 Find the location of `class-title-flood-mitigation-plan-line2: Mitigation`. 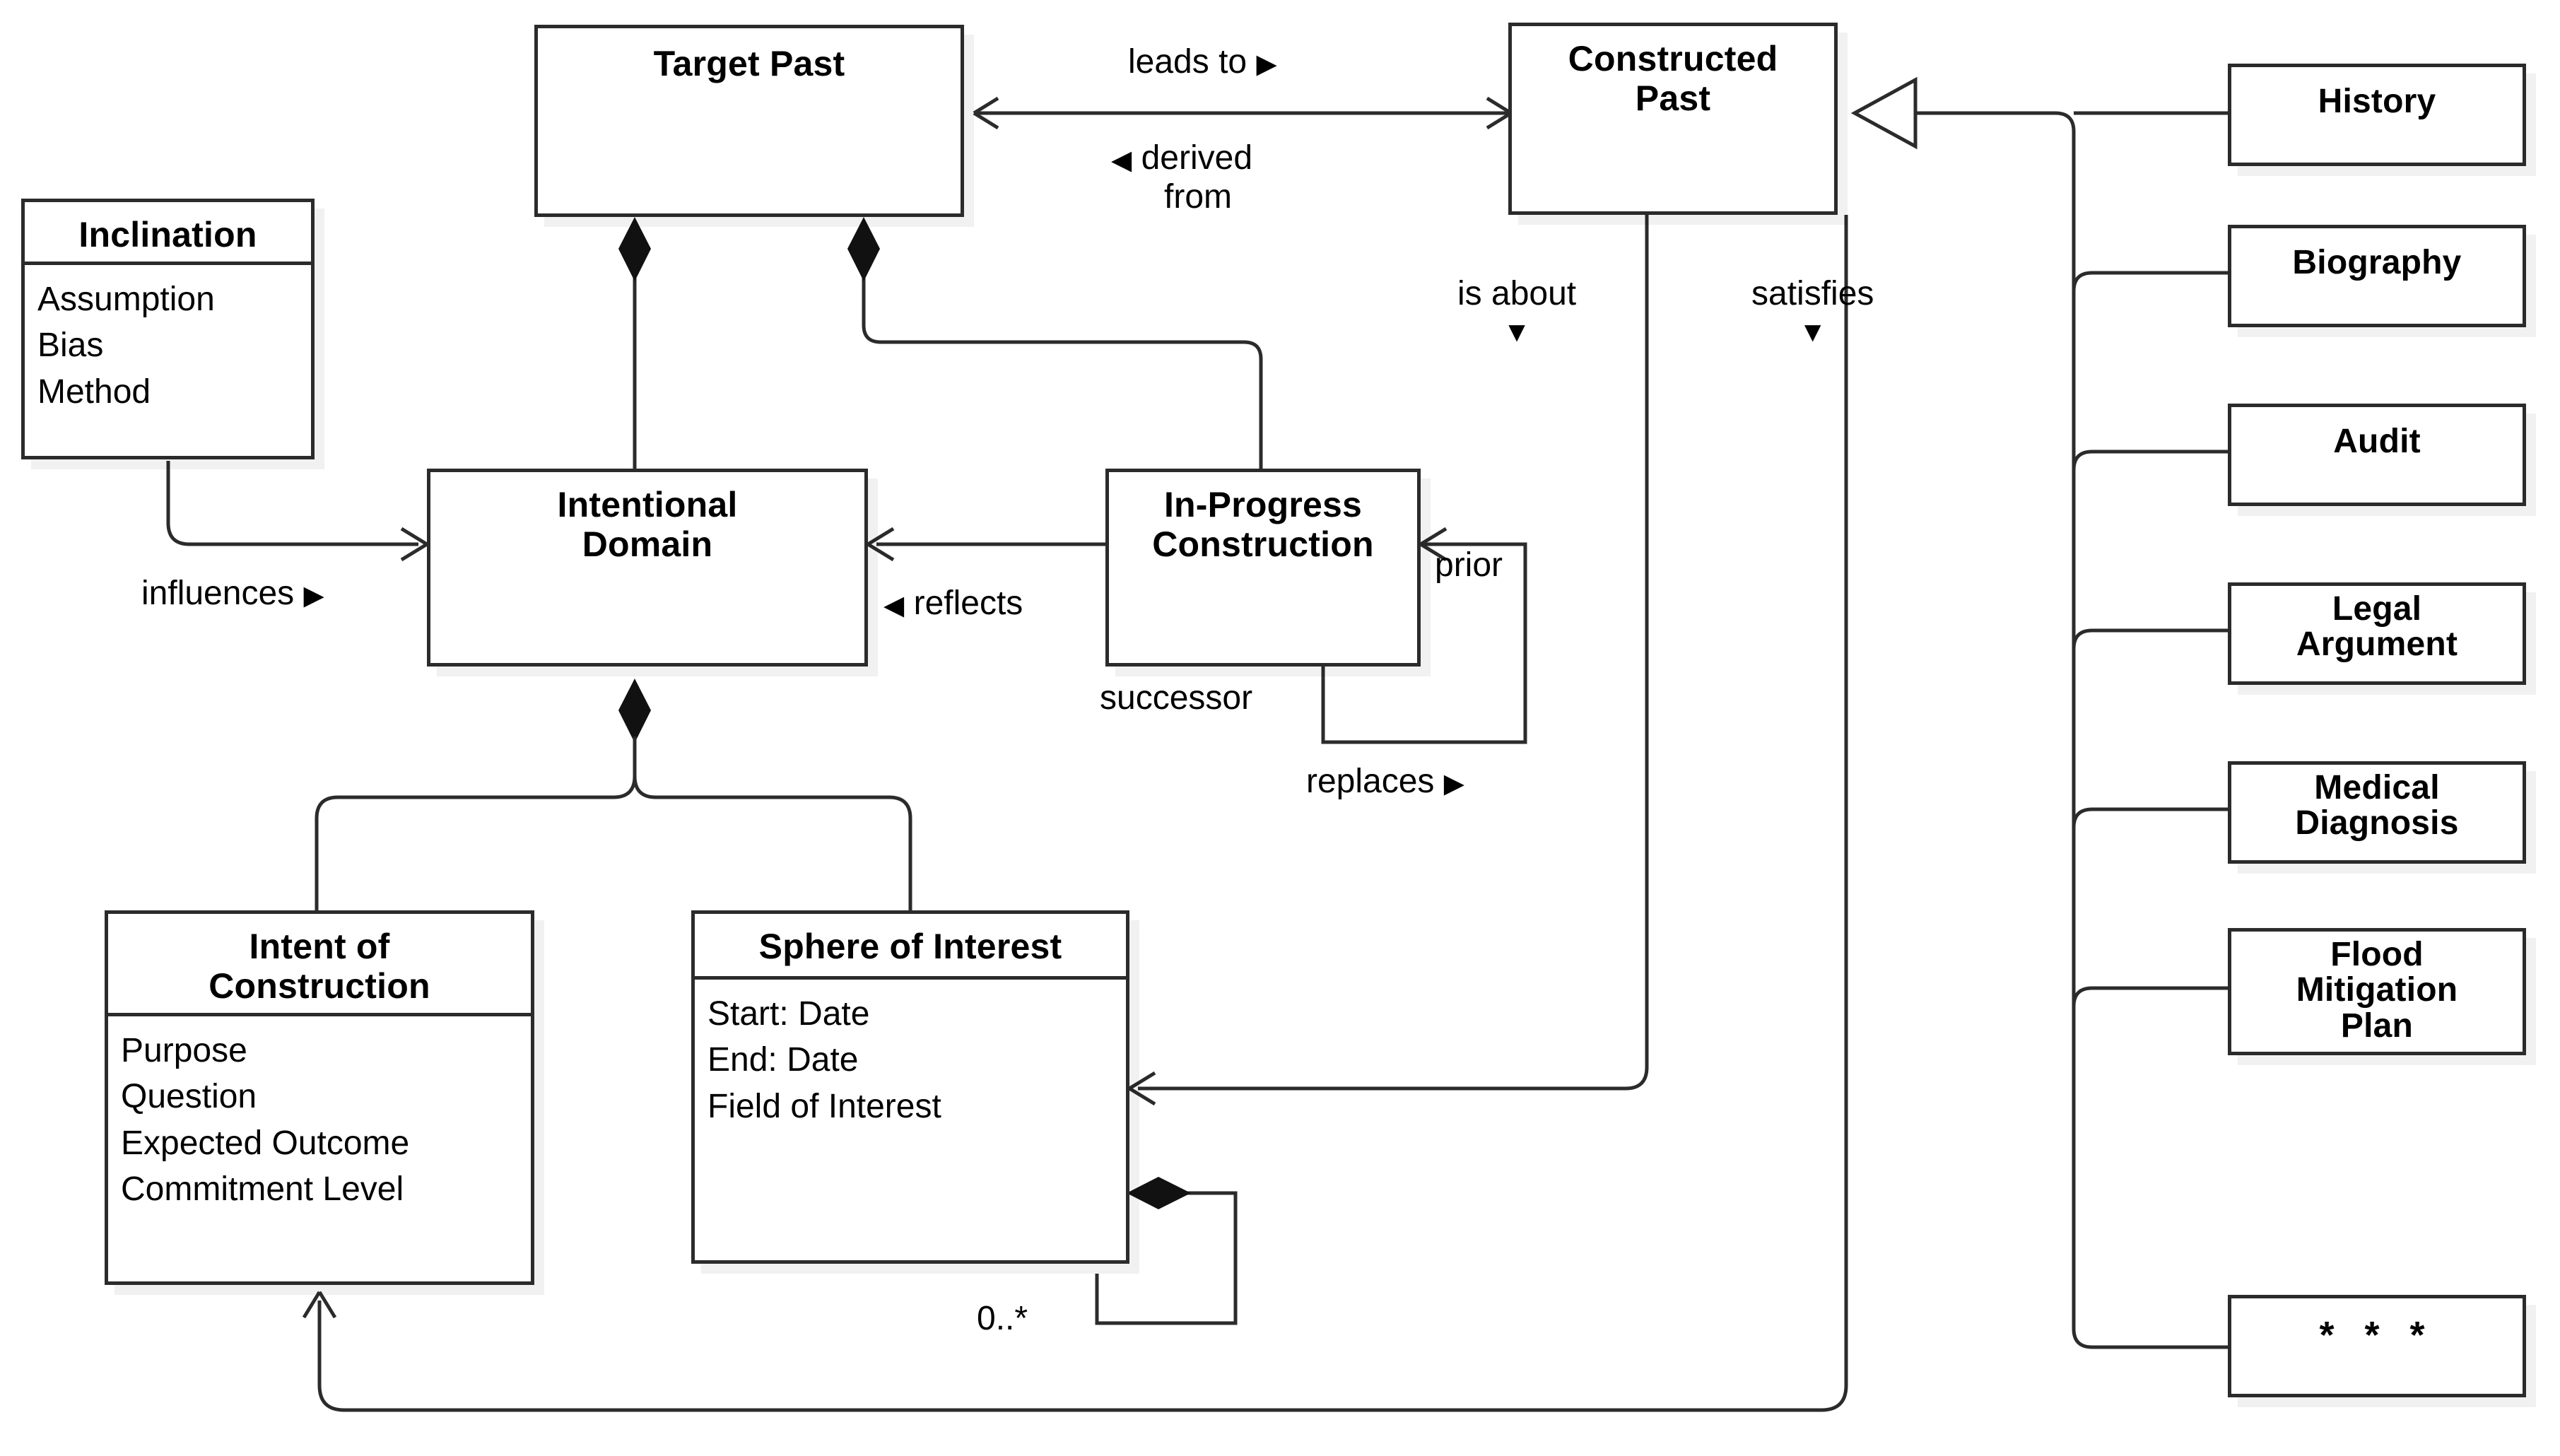

class-title-flood-mitigation-plan-line2: Mitigation is located at coordinates (2377, 990).